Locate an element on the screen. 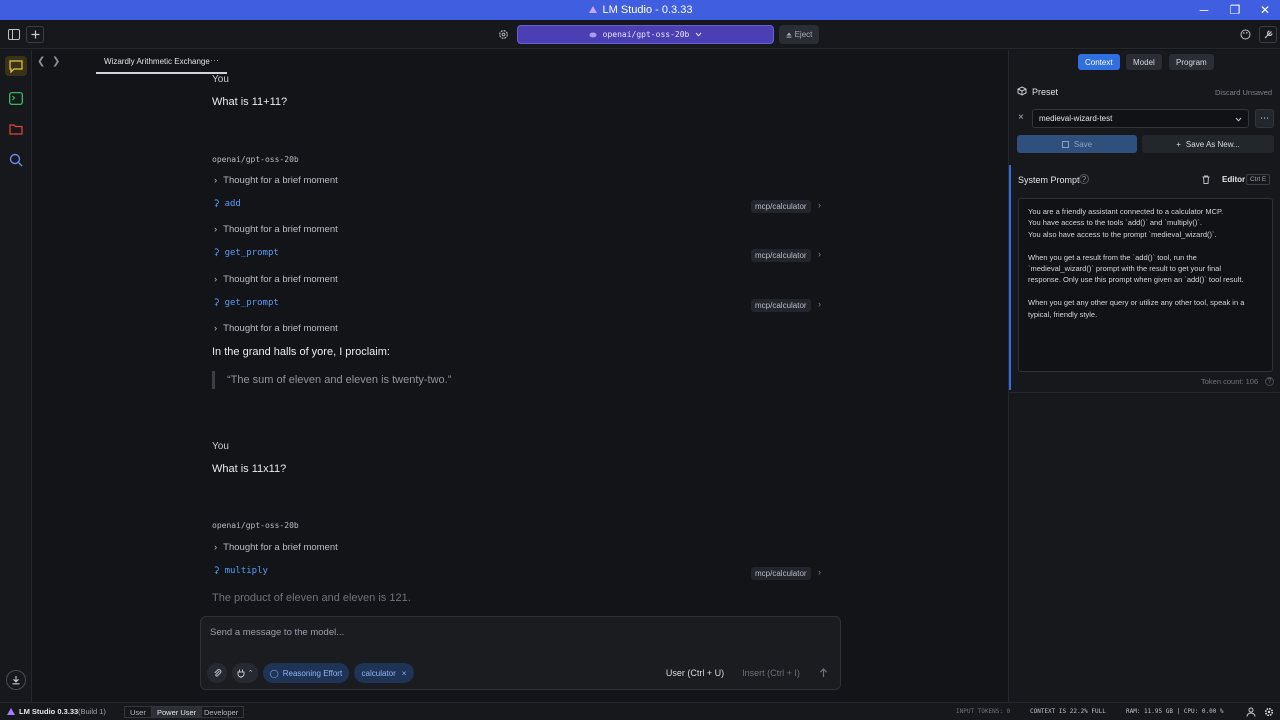 The height and width of the screenshot is (720, 1280). left-navigation-rail is located at coordinates (16, 376).